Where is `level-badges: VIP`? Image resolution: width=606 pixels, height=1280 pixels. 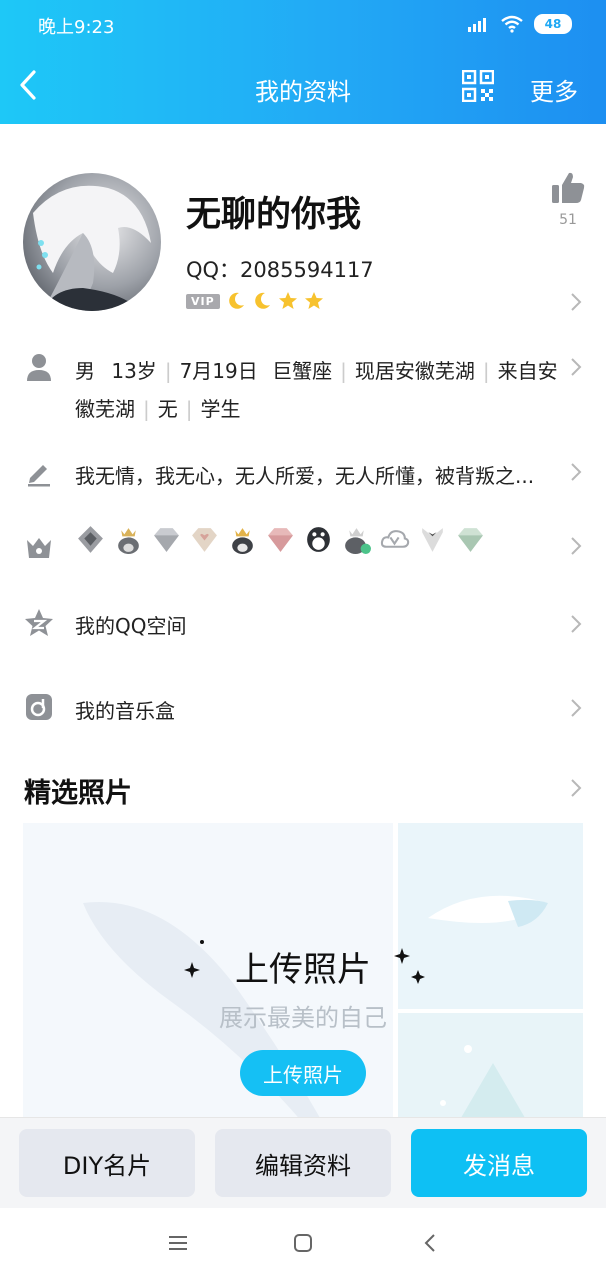 level-badges: VIP is located at coordinates (255, 301).